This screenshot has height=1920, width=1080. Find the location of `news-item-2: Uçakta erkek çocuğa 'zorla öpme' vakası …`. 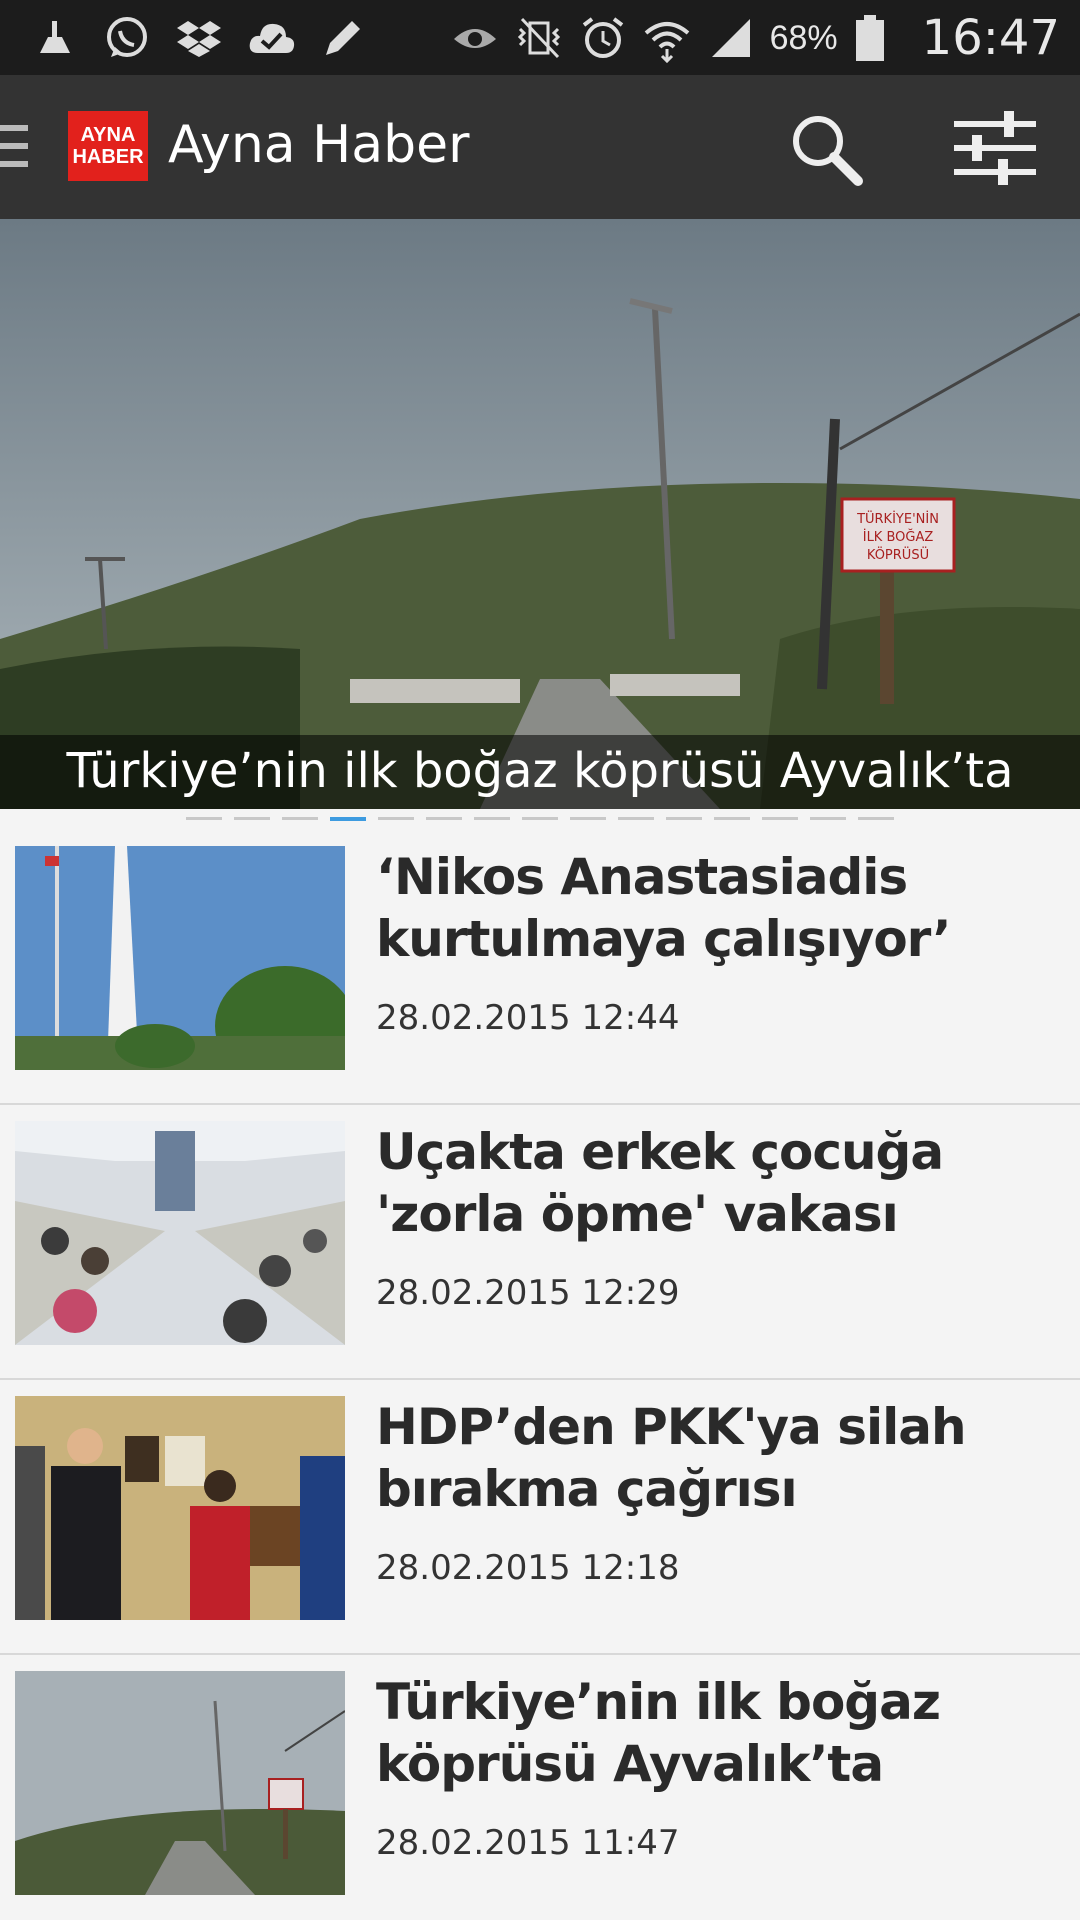

news-item-2: Uçakta erkek çocuğa 'zorla öpme' vakası … is located at coordinates (540, 1242).